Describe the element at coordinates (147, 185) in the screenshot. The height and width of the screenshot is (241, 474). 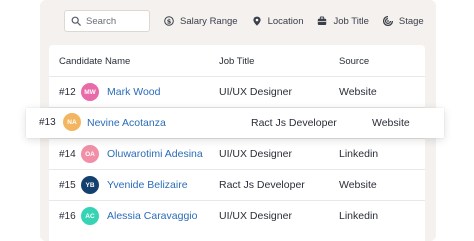
I see `candidate-name-link: Yvenide Belizaire` at that location.